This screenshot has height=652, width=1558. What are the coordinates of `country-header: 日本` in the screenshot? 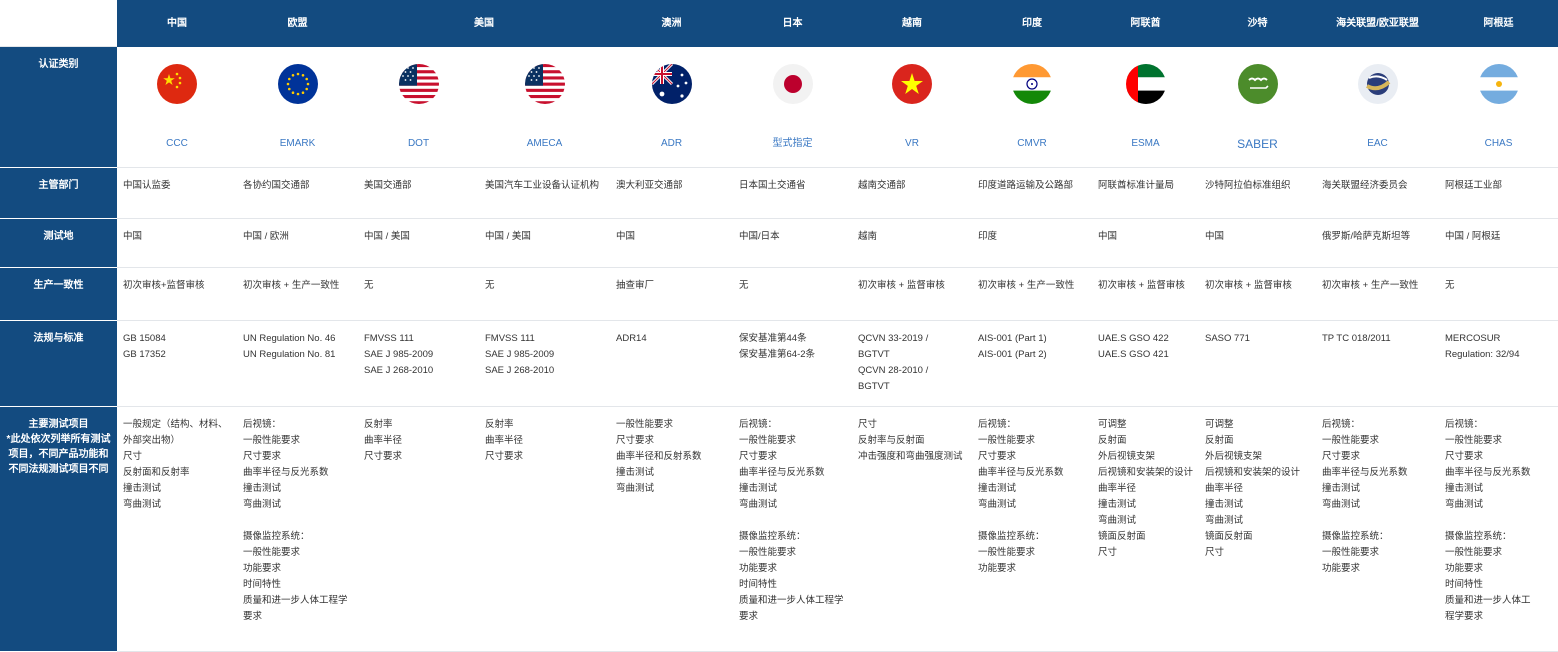 It's located at (792, 23).